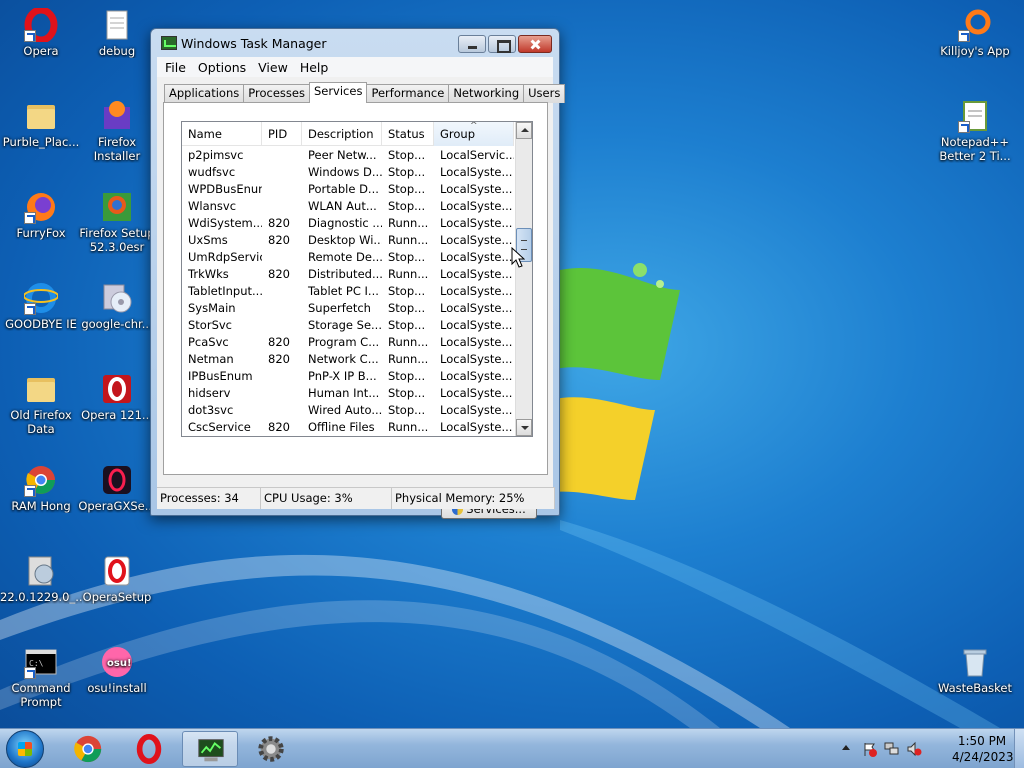 The height and width of the screenshot is (768, 1024). What do you see at coordinates (222, 134) in the screenshot?
I see `column-name: Name` at bounding box center [222, 134].